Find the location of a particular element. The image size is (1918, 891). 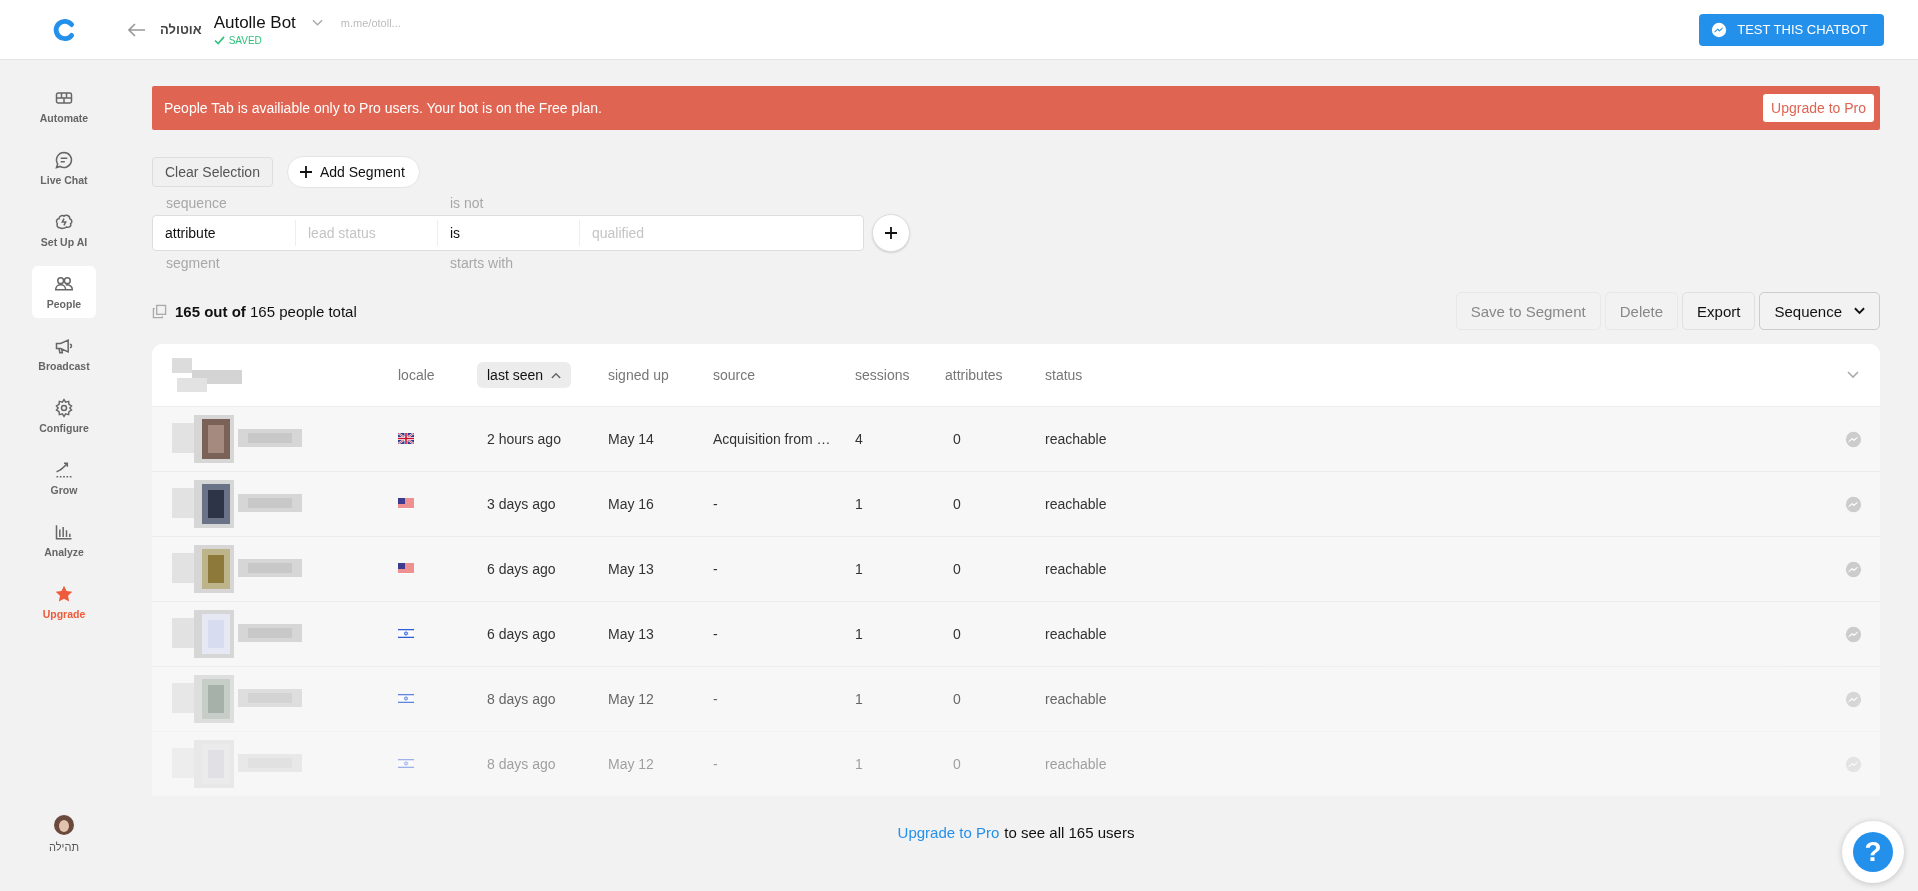

sidebar-item: Live Chat is located at coordinates (64, 168).